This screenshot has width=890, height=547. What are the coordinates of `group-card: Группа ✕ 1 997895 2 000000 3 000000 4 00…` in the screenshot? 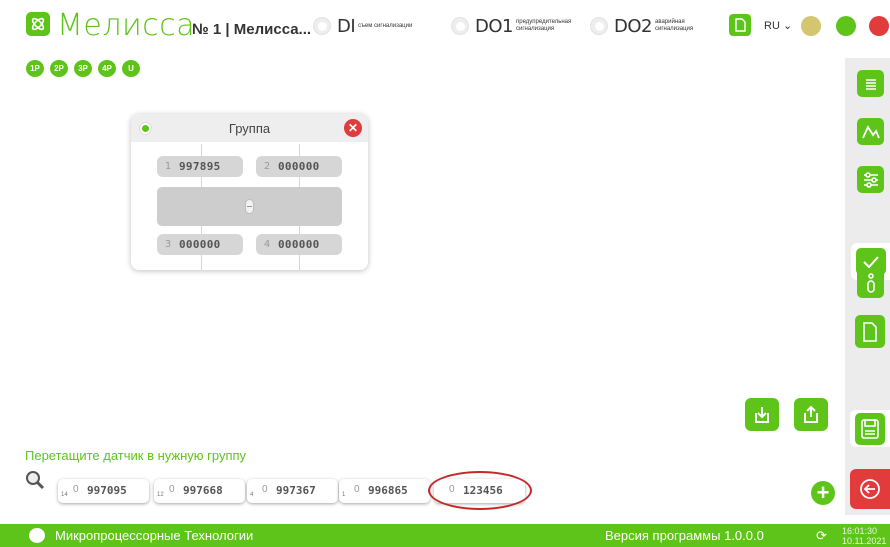 It's located at (249, 192).